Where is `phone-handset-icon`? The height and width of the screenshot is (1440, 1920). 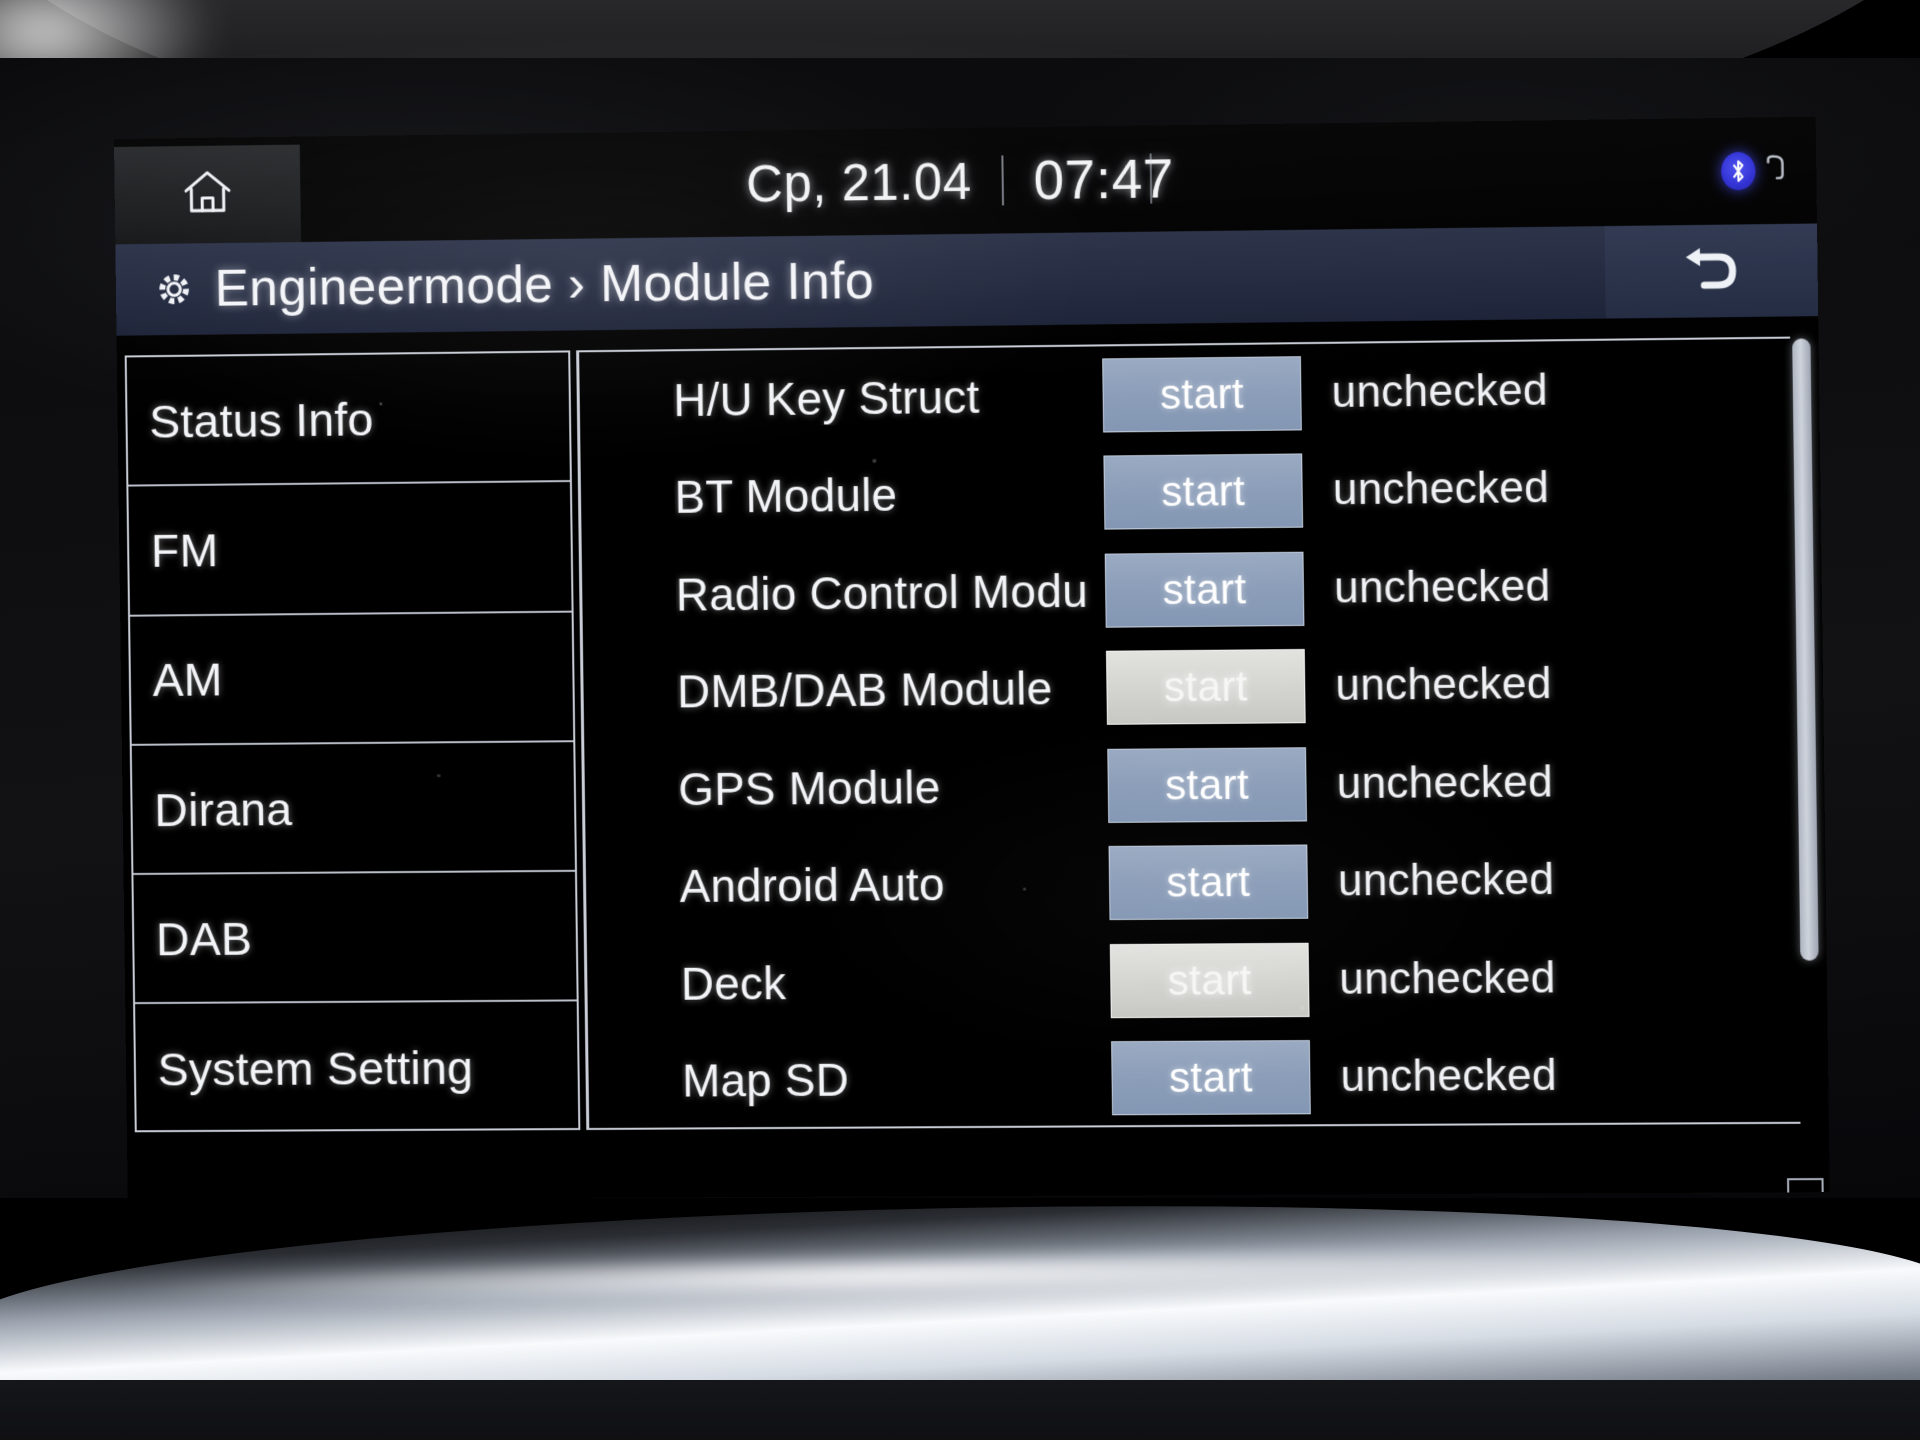 phone-handset-icon is located at coordinates (1776, 171).